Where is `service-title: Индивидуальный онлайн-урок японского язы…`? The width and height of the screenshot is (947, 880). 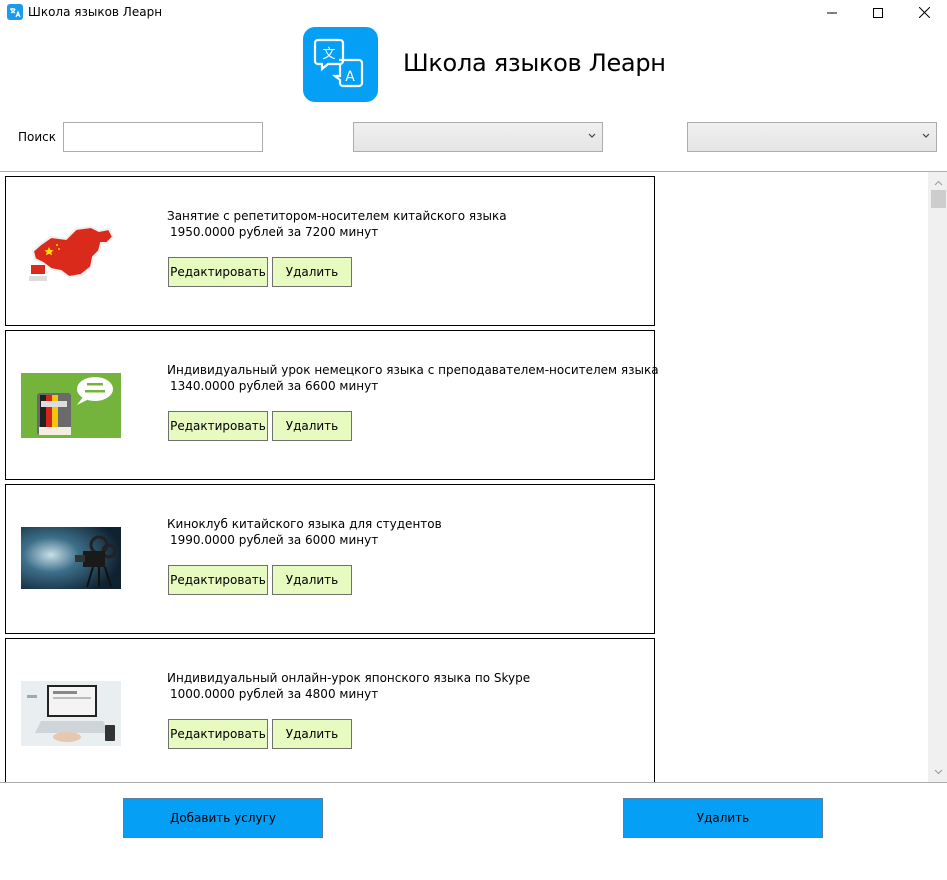
service-title: Индивидуальный онлайн-урок японского язы… is located at coordinates (349, 678).